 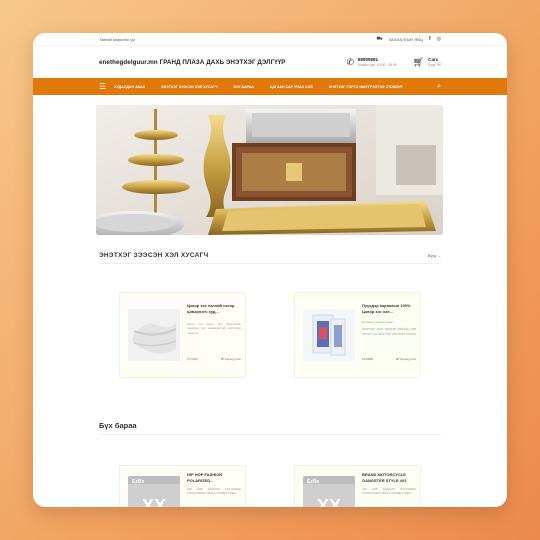 What do you see at coordinates (366, 87) in the screenshot?
I see `nav-item-indian-goods: ЭНЭТХЭГ ГОРГО ИМЭТРЭЭТЭЭ СТОВОУР` at bounding box center [366, 87].